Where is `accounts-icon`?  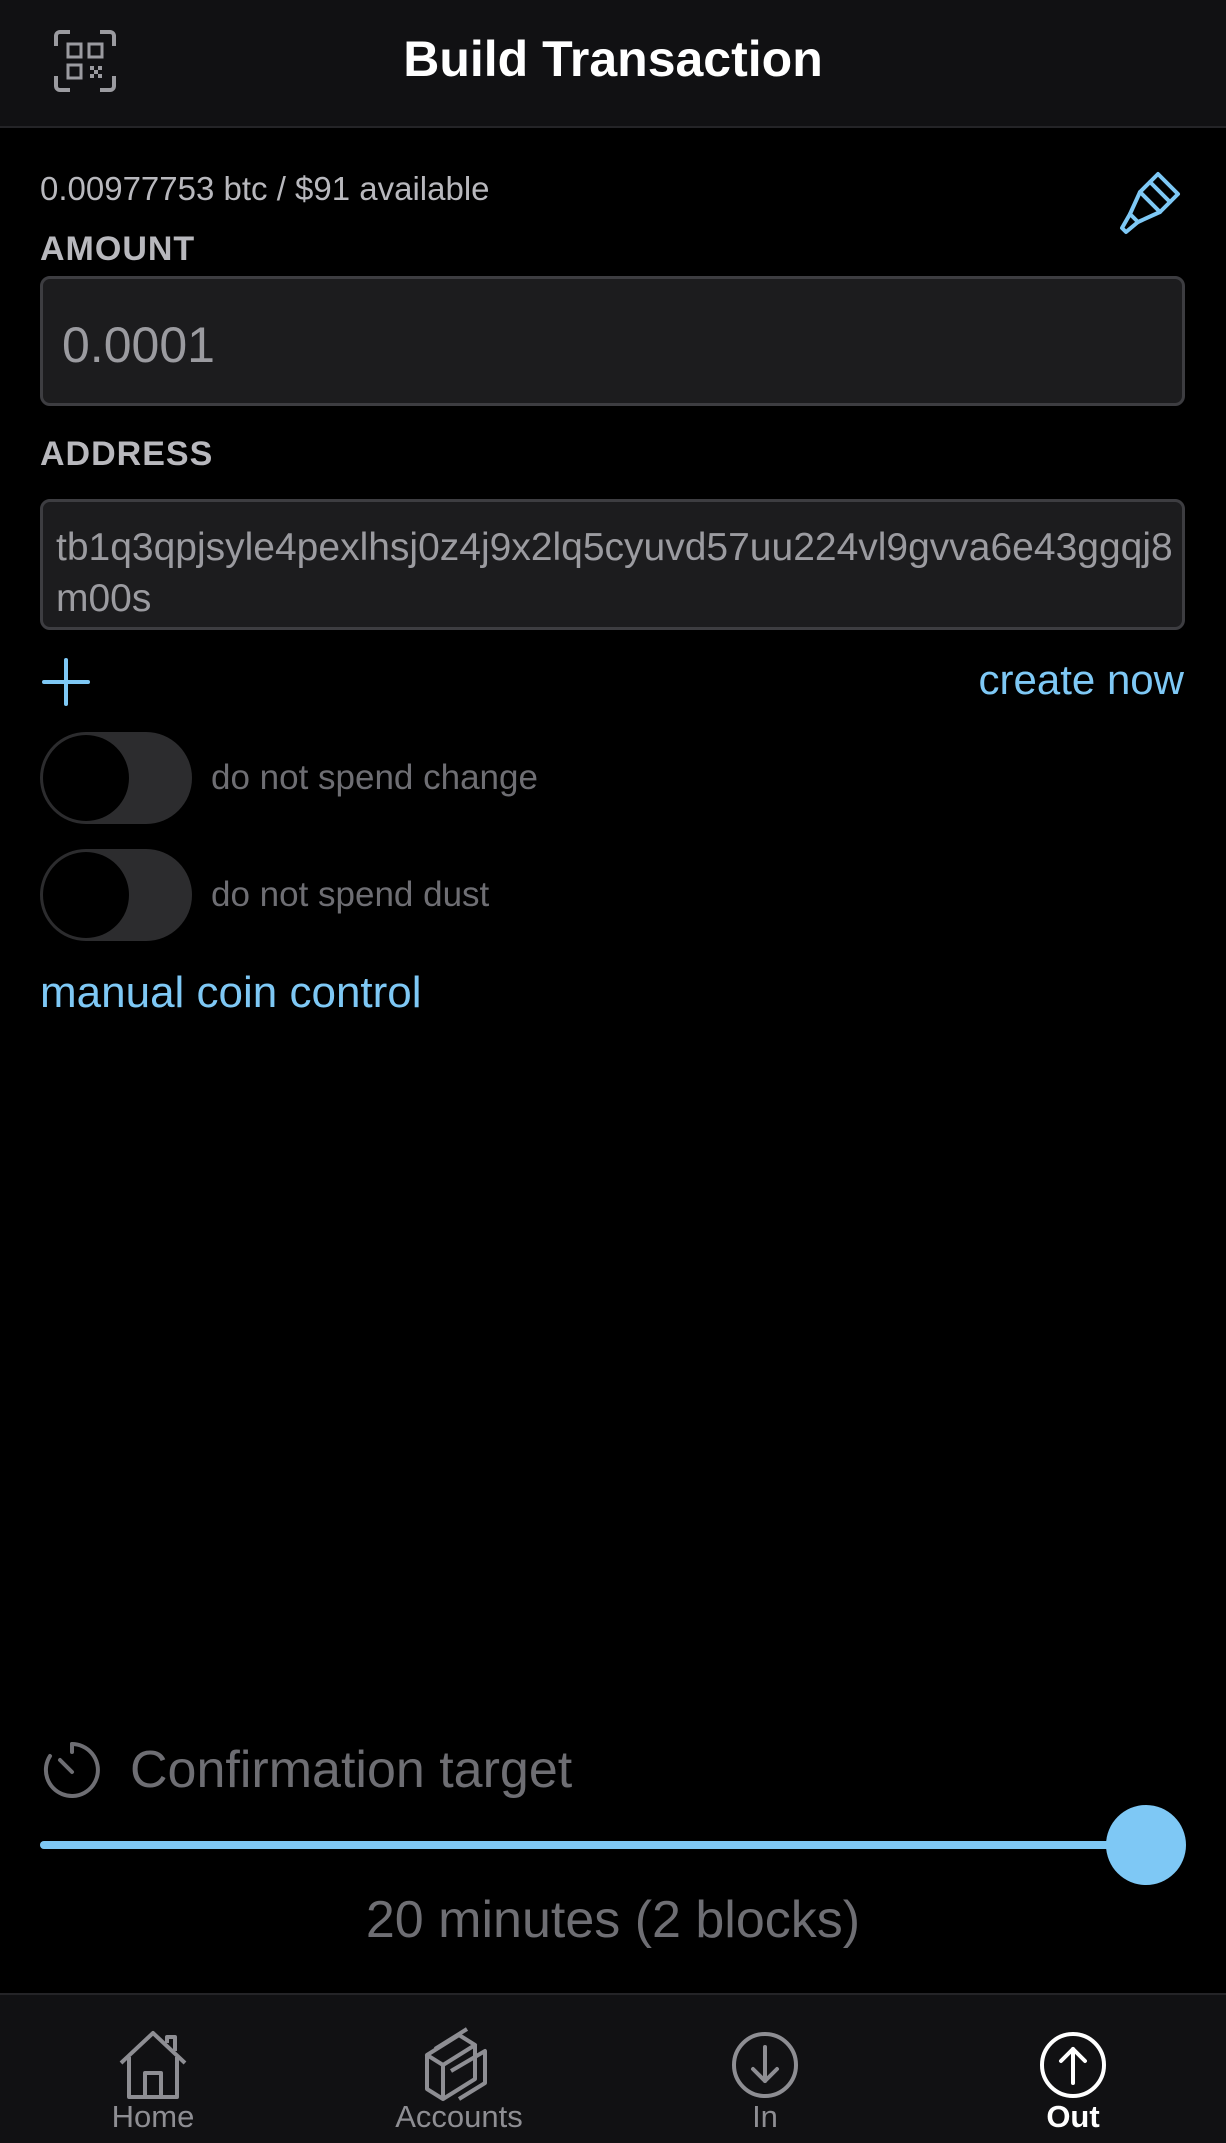
accounts-icon is located at coordinates (456, 2064).